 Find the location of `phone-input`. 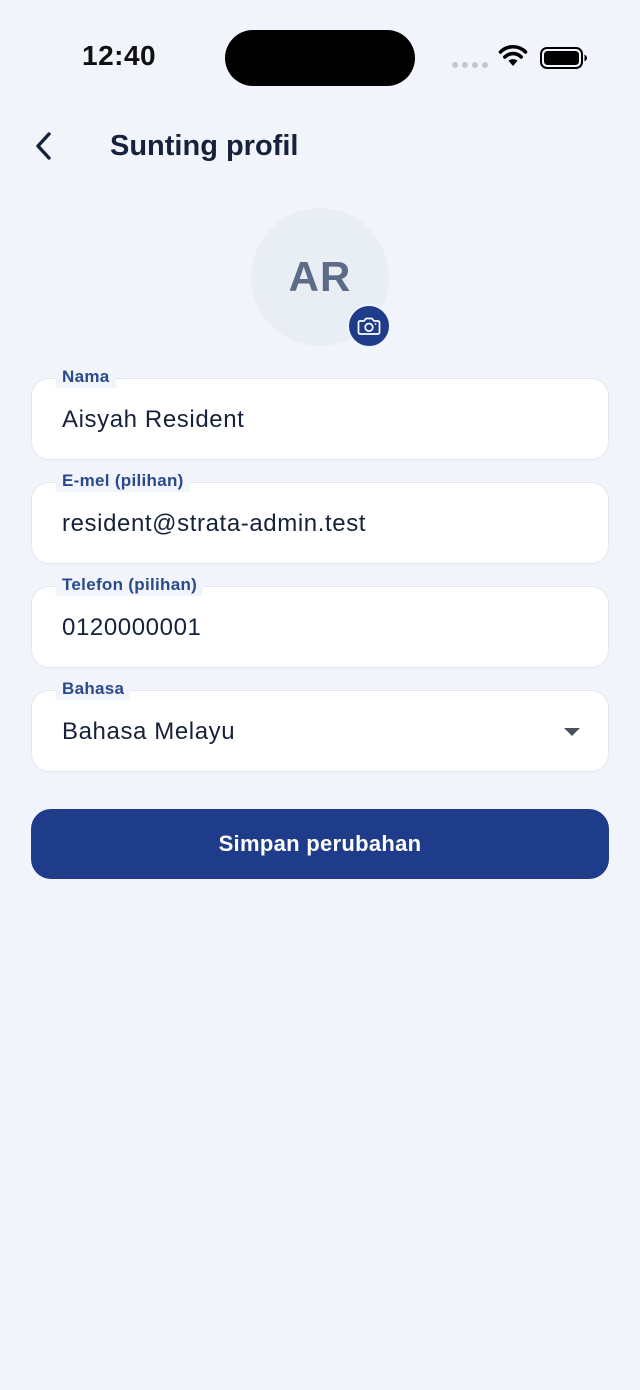

phone-input is located at coordinates (312, 628).